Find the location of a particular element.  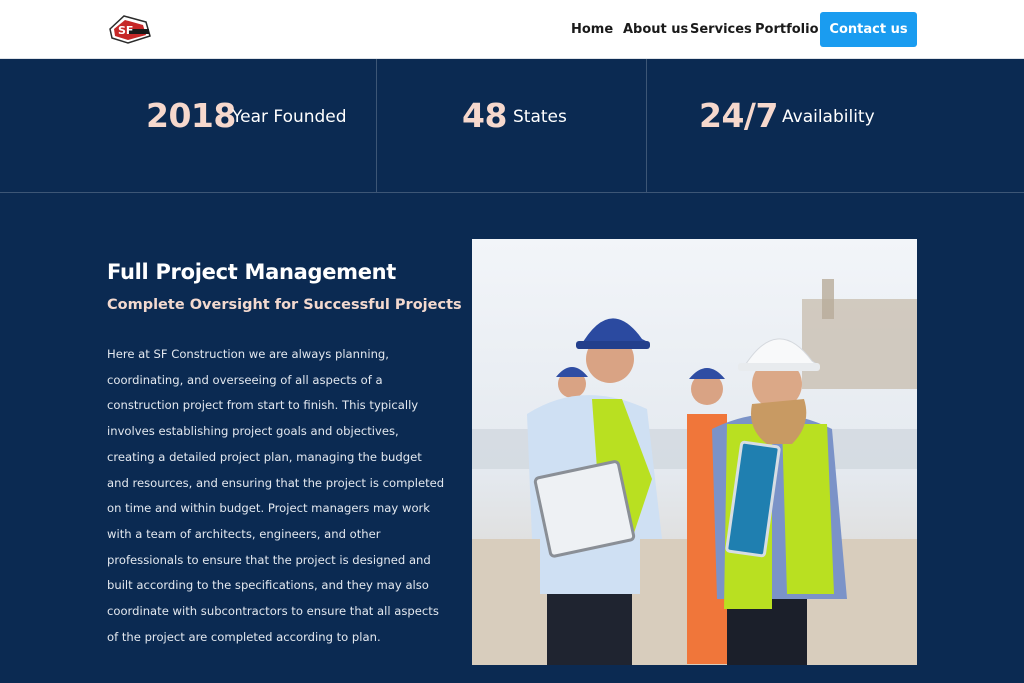

nav-portfolio: Portfolio is located at coordinates (787, 29).